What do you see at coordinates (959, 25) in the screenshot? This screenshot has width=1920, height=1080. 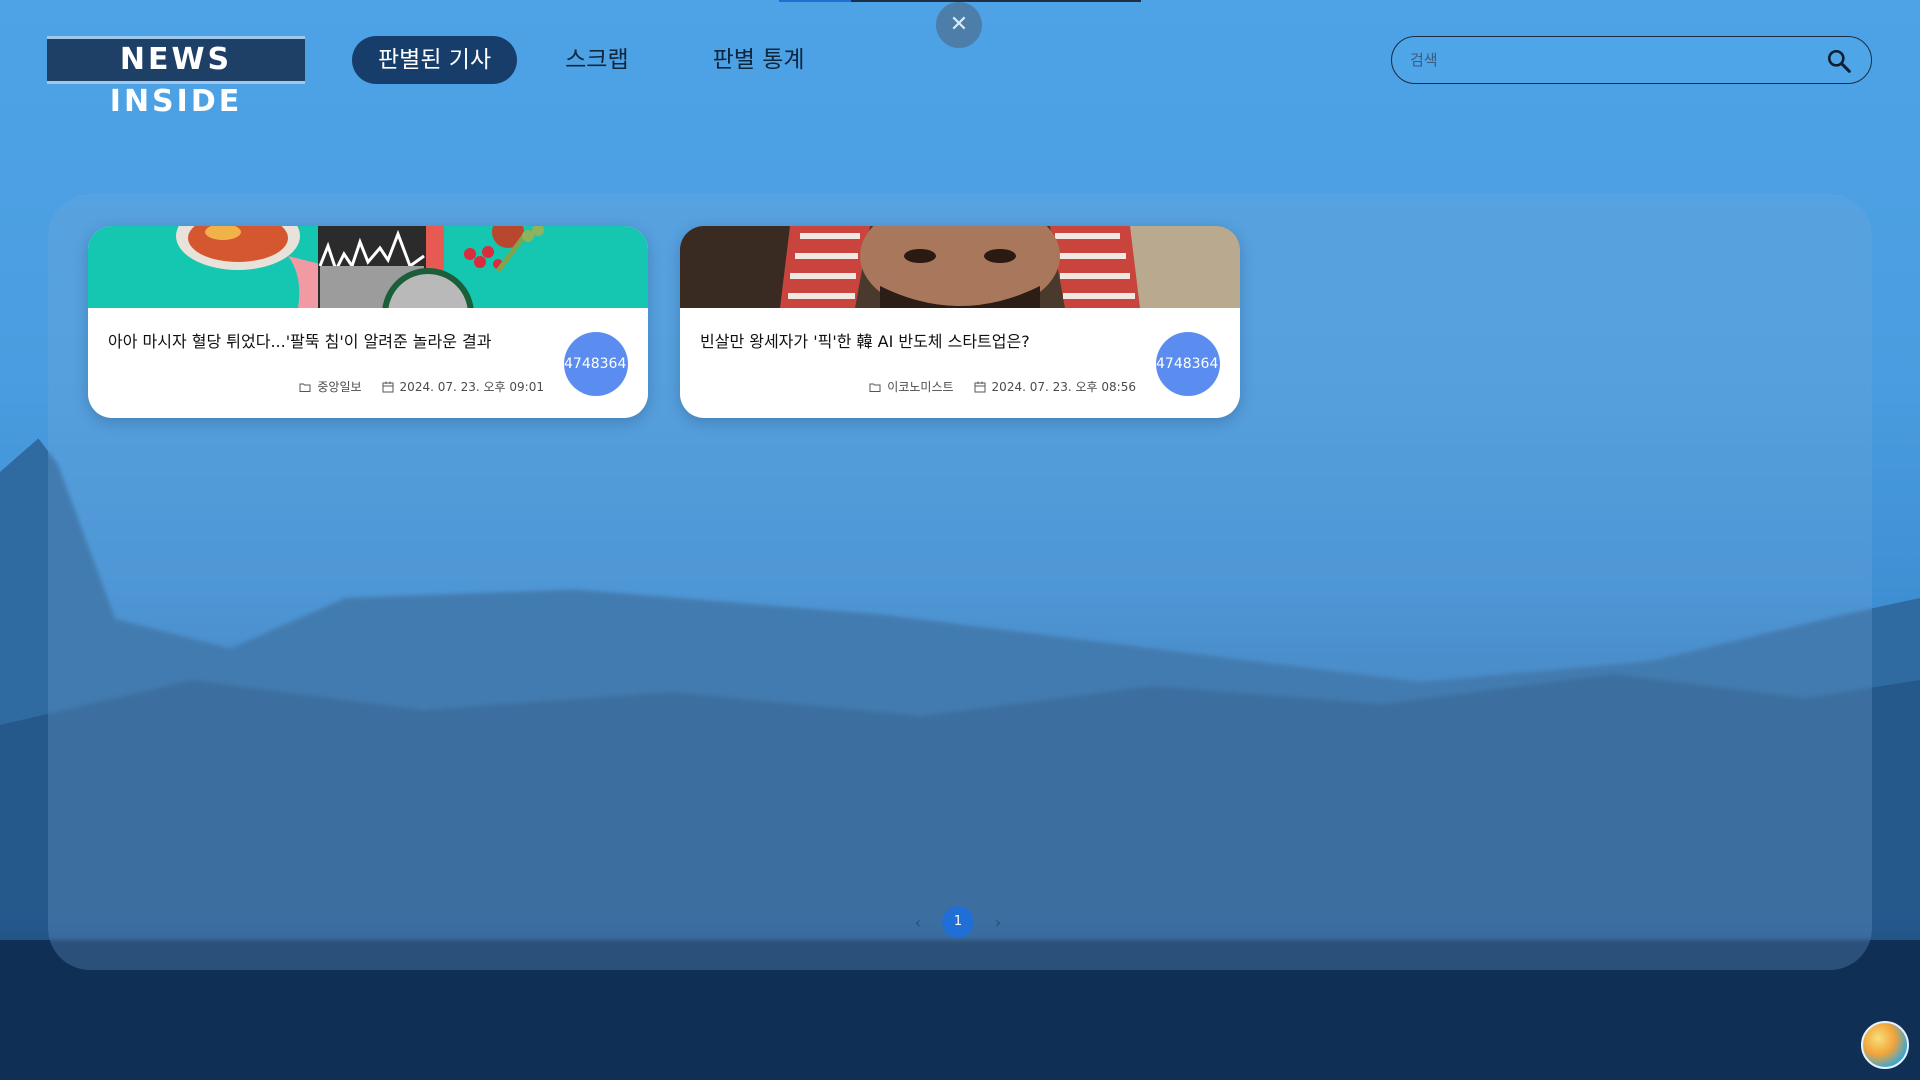 I see `close-button: ✕` at bounding box center [959, 25].